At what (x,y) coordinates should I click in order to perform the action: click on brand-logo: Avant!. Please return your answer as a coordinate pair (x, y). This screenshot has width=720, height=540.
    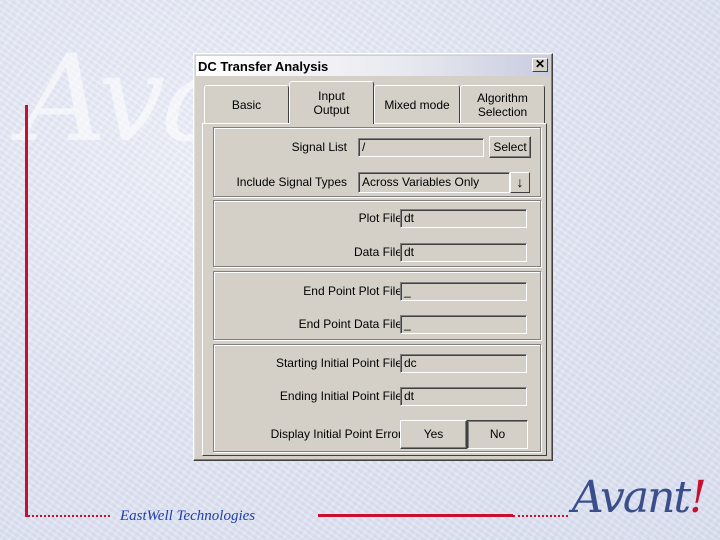
    Looking at the image, I should click on (639, 497).